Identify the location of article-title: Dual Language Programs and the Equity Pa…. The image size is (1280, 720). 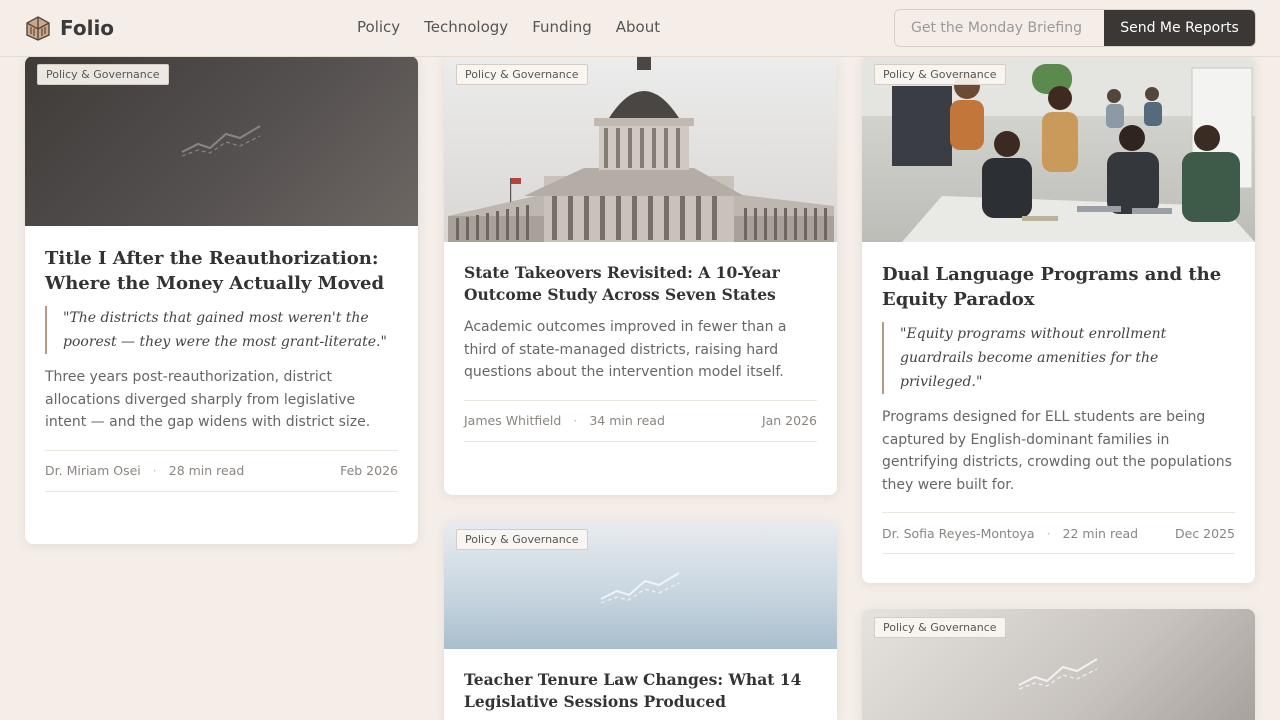
(1058, 287).